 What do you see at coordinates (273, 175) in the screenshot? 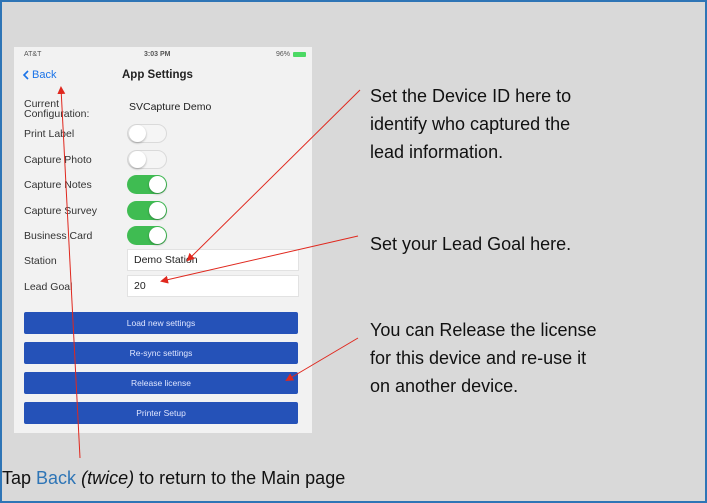
I see `device-id-arrow` at bounding box center [273, 175].